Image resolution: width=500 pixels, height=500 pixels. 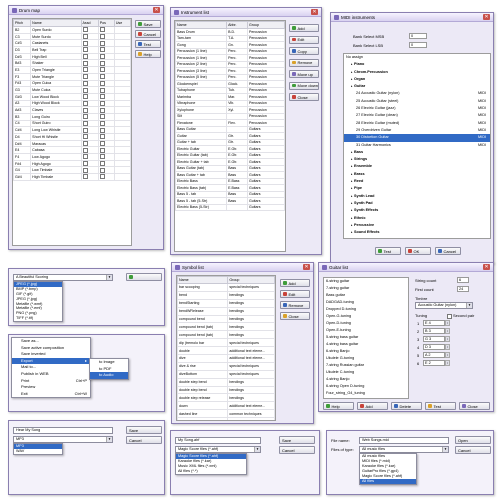 What do you see at coordinates (417, 174) in the screenshot?
I see `tree-item: ▸Brass` at bounding box center [417, 174].